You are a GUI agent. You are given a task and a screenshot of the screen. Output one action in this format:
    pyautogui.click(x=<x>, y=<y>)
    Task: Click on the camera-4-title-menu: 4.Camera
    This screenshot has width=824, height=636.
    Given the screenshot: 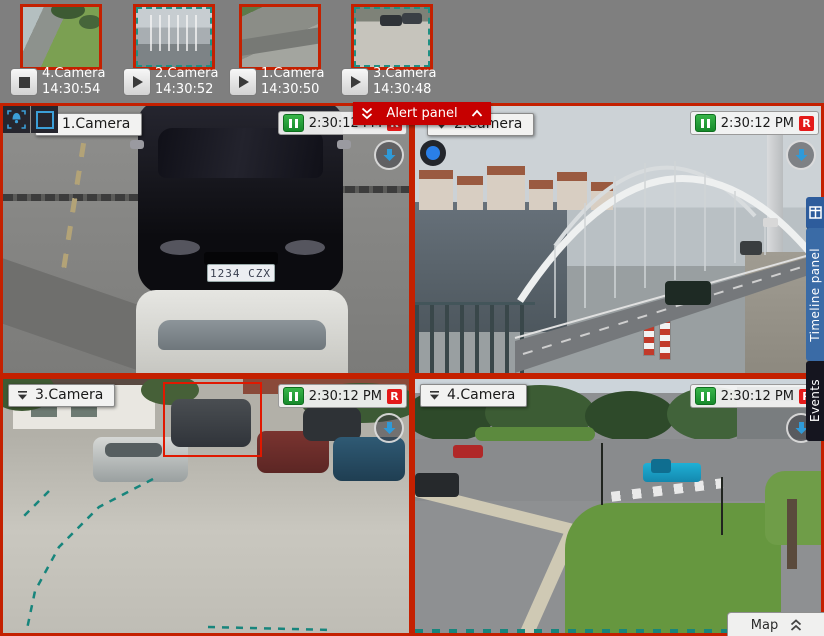 What is the action you would take?
    pyautogui.click(x=474, y=395)
    